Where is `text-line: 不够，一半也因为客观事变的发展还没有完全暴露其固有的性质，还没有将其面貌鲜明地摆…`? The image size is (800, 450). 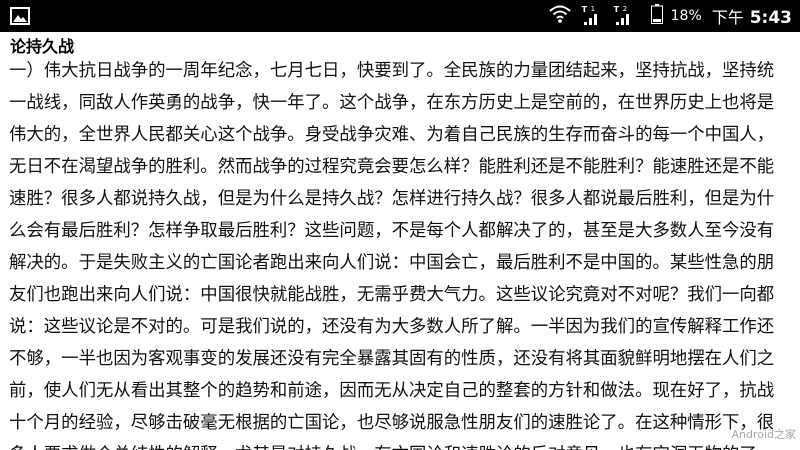
text-line: 不够，一半也因为客观事变的发展还没有完全暴露其固有的性质，还没有将其面貌鲜明地摆… is located at coordinates (392, 359).